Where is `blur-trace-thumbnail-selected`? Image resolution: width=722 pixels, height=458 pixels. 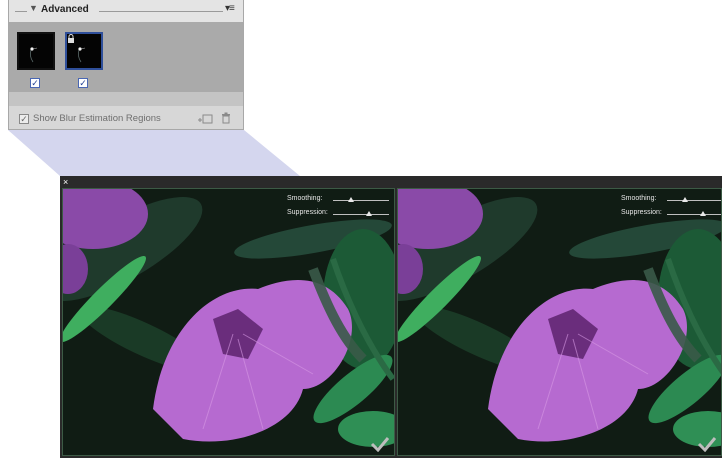 blur-trace-thumbnail-selected is located at coordinates (84, 51).